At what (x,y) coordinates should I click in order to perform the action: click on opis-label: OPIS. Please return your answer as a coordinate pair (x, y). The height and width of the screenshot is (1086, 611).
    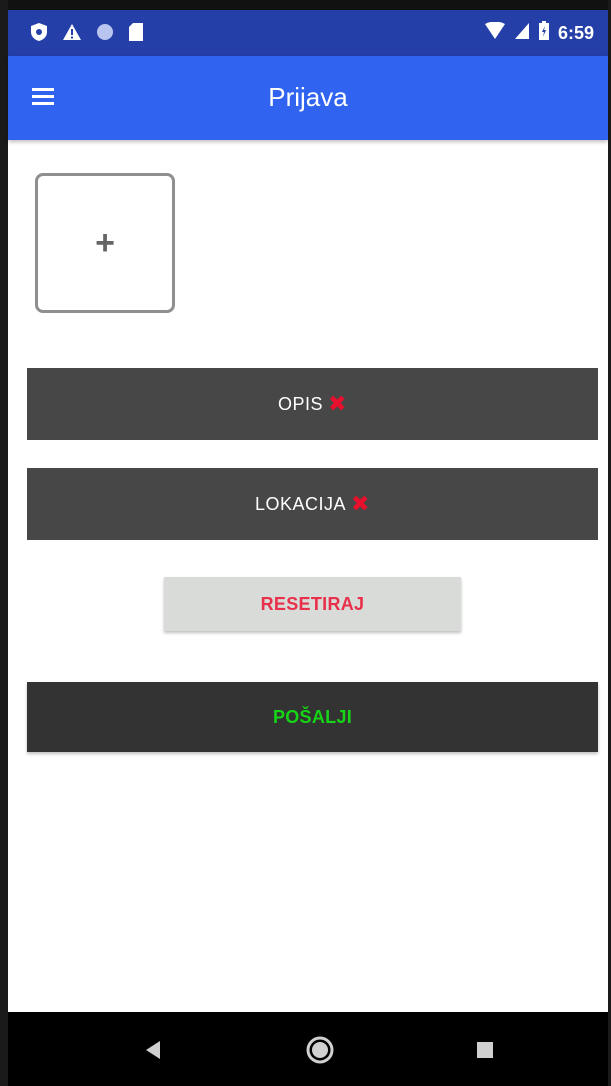
    Looking at the image, I should click on (301, 403).